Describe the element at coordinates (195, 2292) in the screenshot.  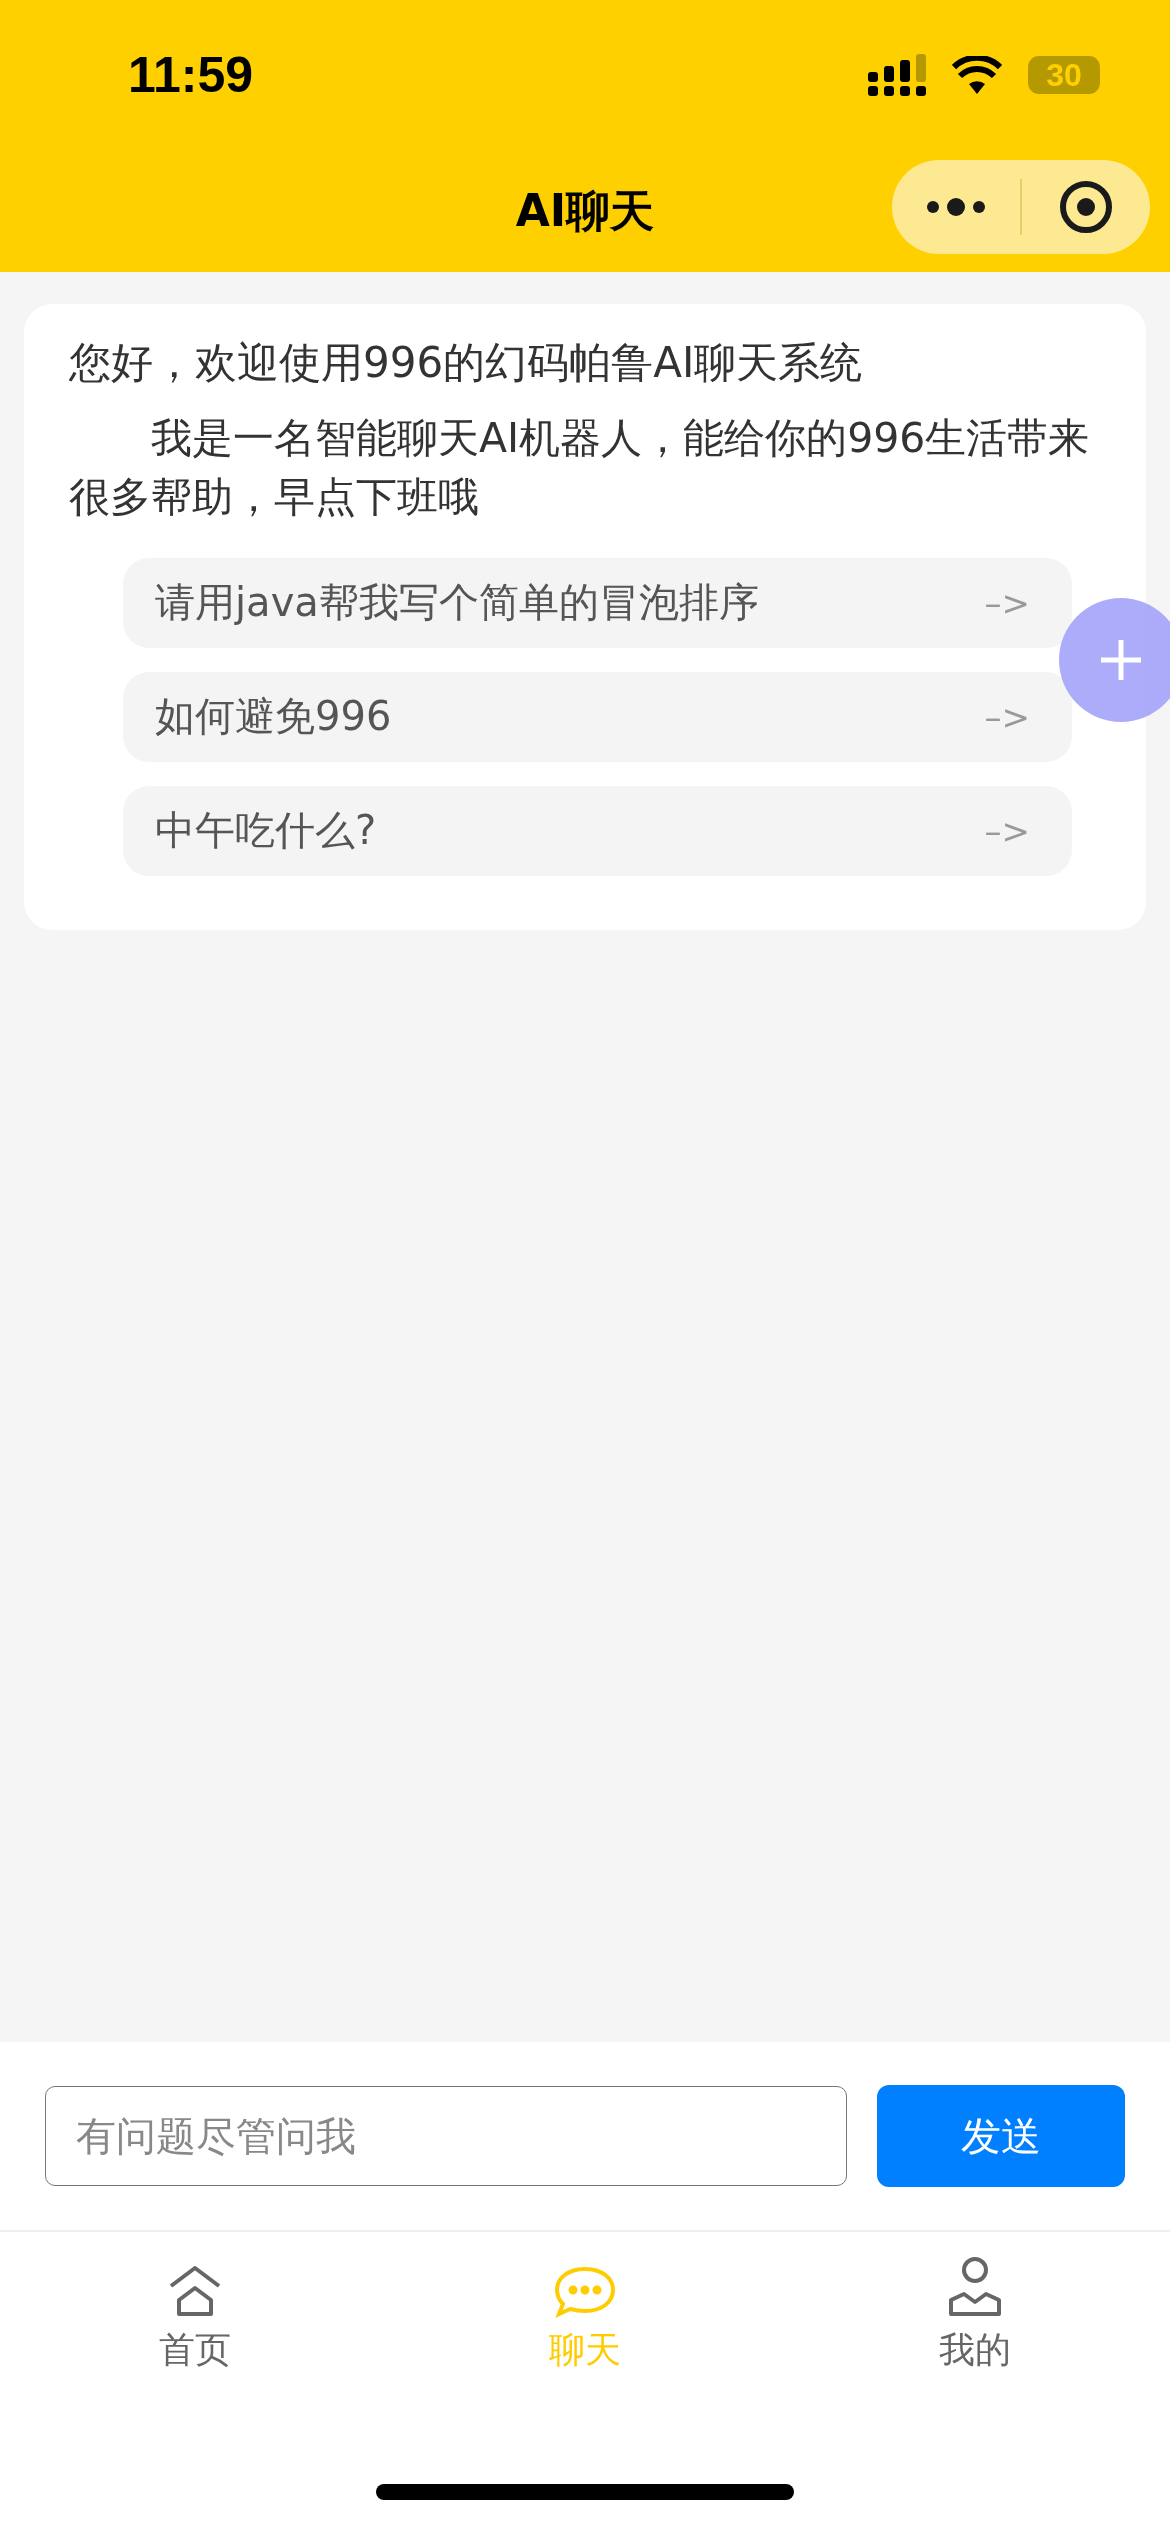
I see `home-icon` at that location.